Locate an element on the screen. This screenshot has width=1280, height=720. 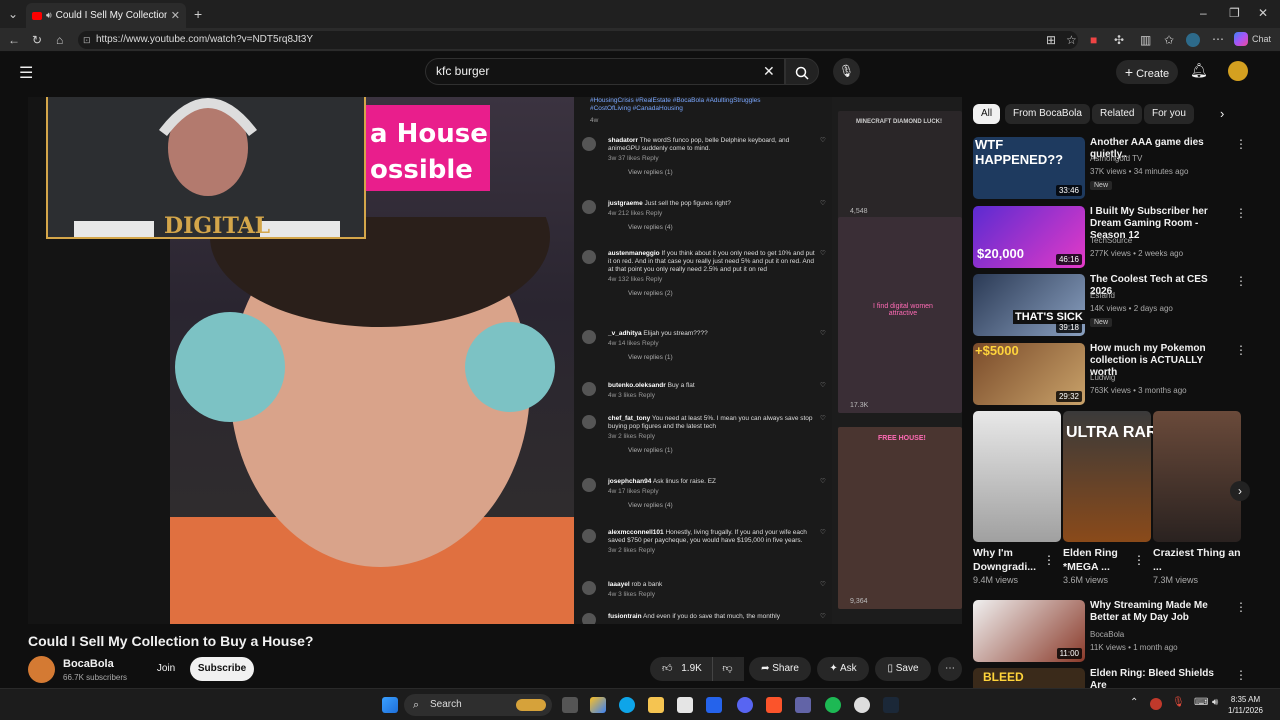
create-button: + Create is located at coordinates (1147, 72).